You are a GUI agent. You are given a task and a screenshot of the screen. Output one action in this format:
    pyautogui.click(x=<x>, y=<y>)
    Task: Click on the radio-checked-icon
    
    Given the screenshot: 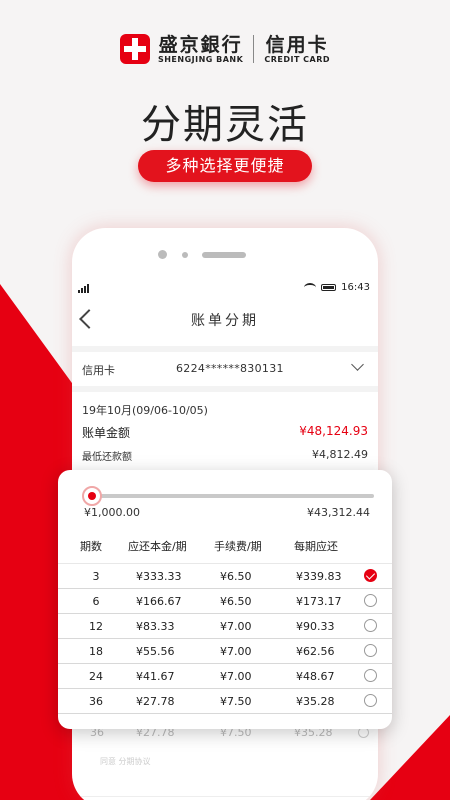 What is the action you would take?
    pyautogui.click(x=370, y=575)
    